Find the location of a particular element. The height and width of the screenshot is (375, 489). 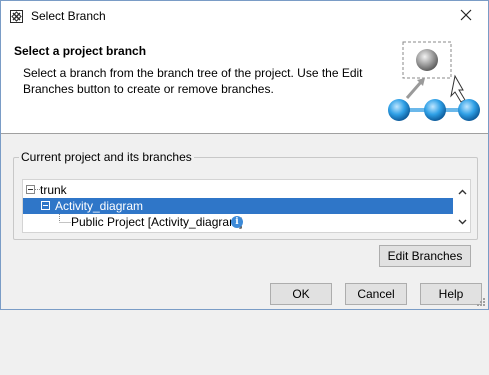

tree-item-label: Activity_diagram is located at coordinates (99, 206).